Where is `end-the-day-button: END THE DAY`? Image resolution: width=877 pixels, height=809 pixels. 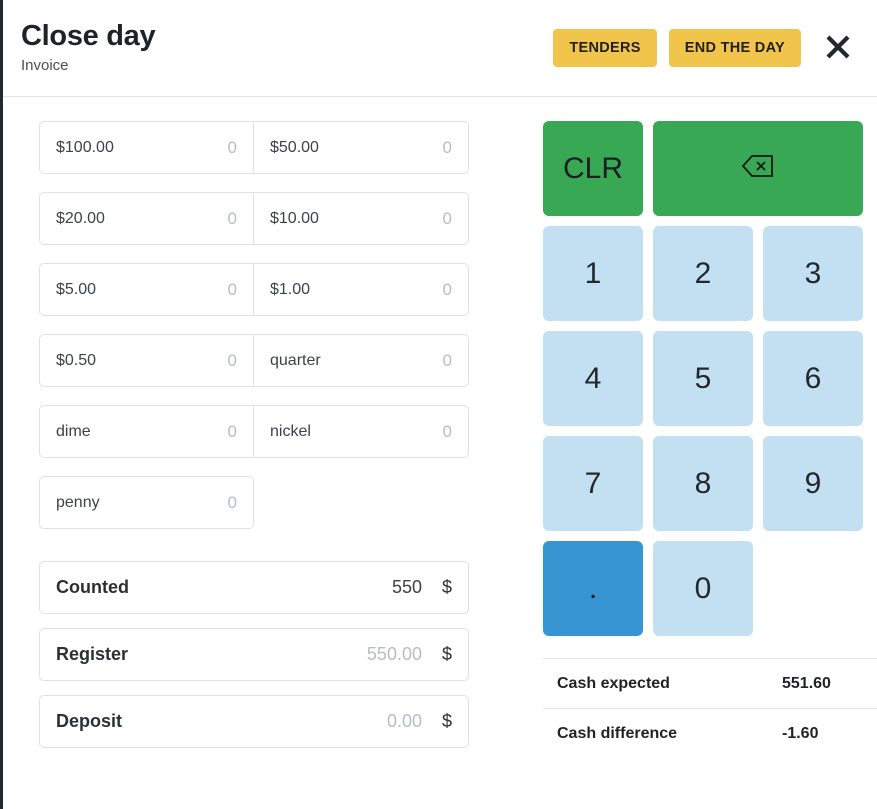 end-the-day-button: END THE DAY is located at coordinates (734, 48).